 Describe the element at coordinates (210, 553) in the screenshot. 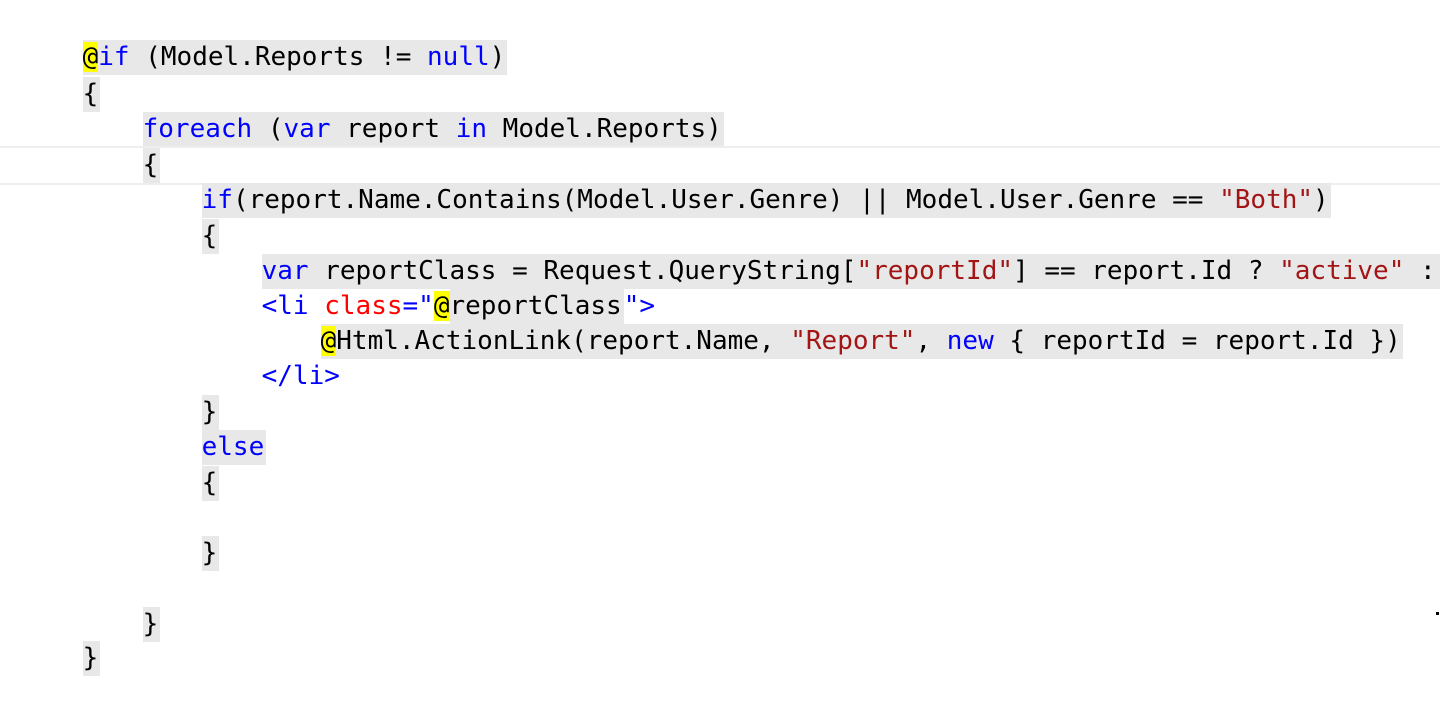

I see `code-line-14-content: }` at that location.